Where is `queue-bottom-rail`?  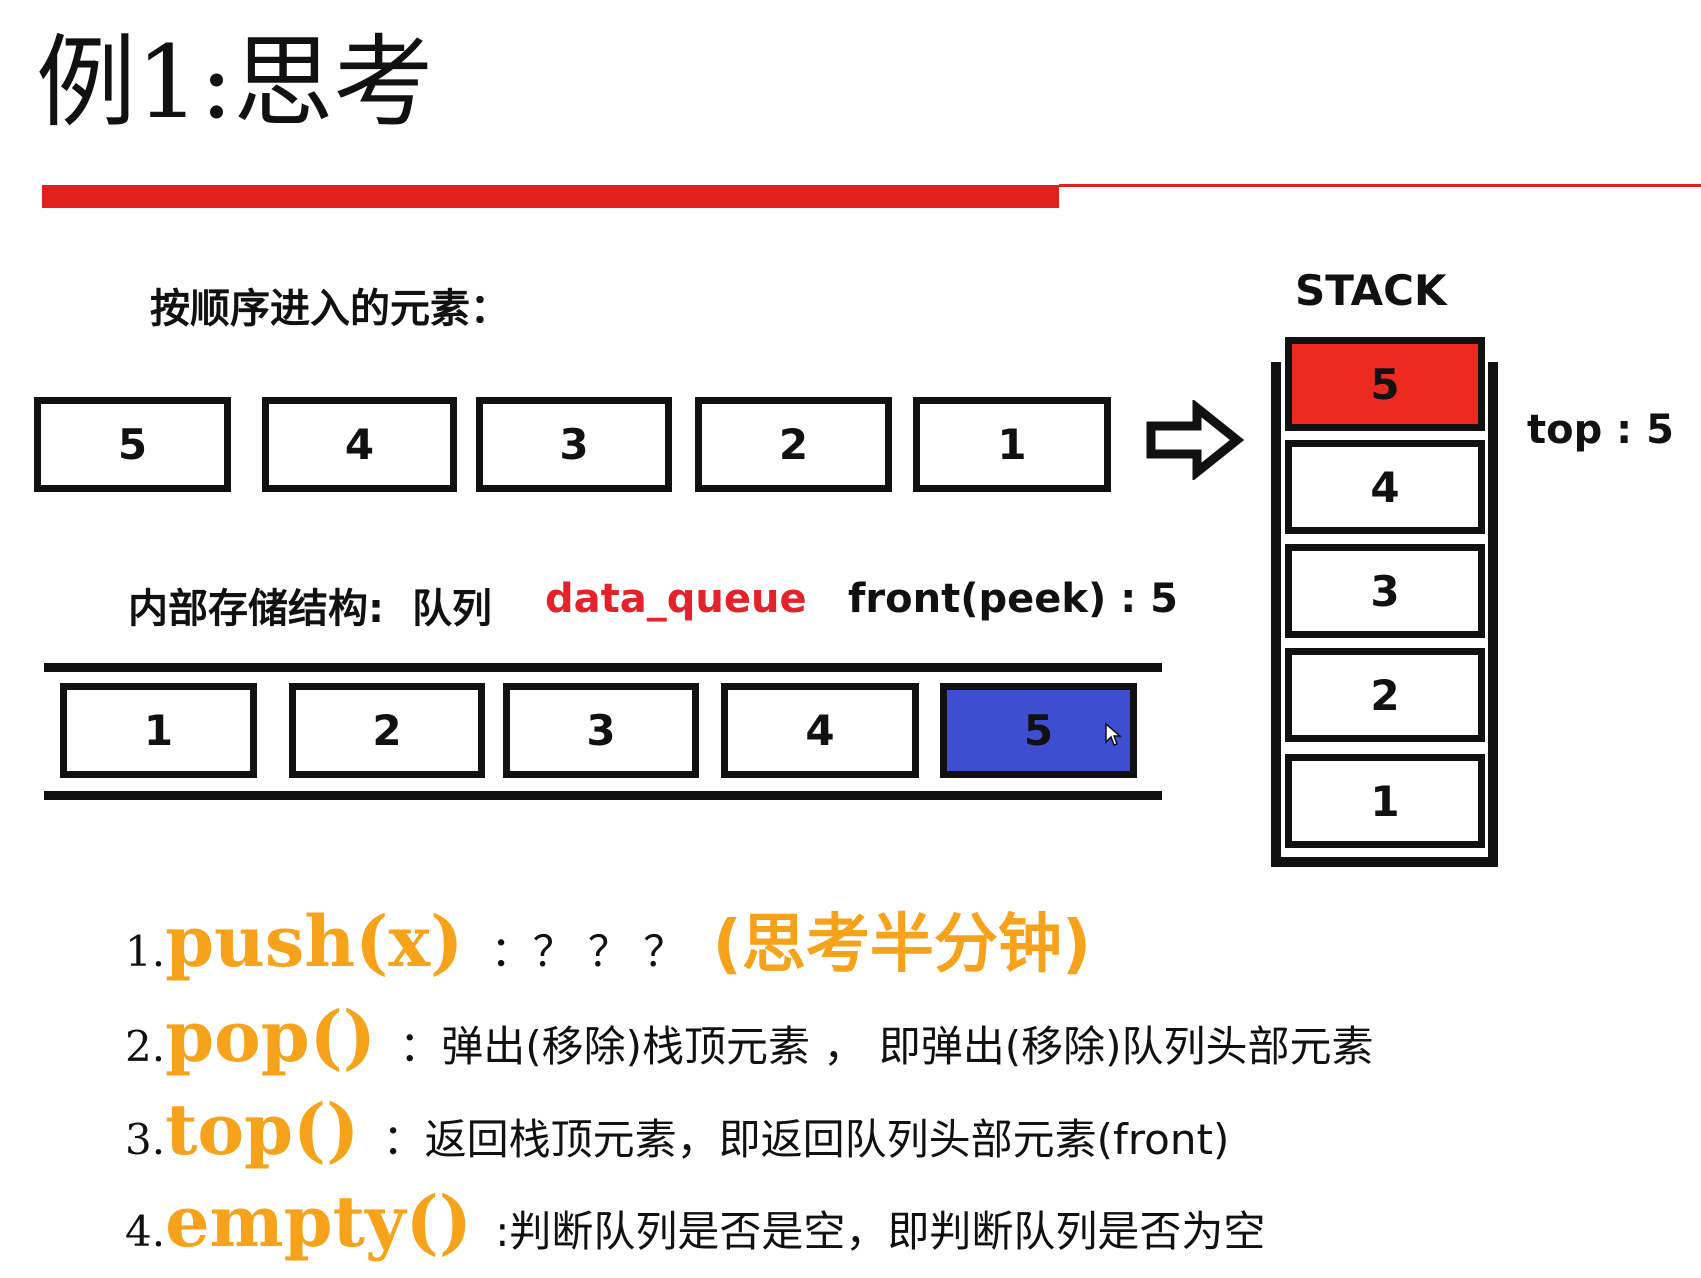 queue-bottom-rail is located at coordinates (603, 795).